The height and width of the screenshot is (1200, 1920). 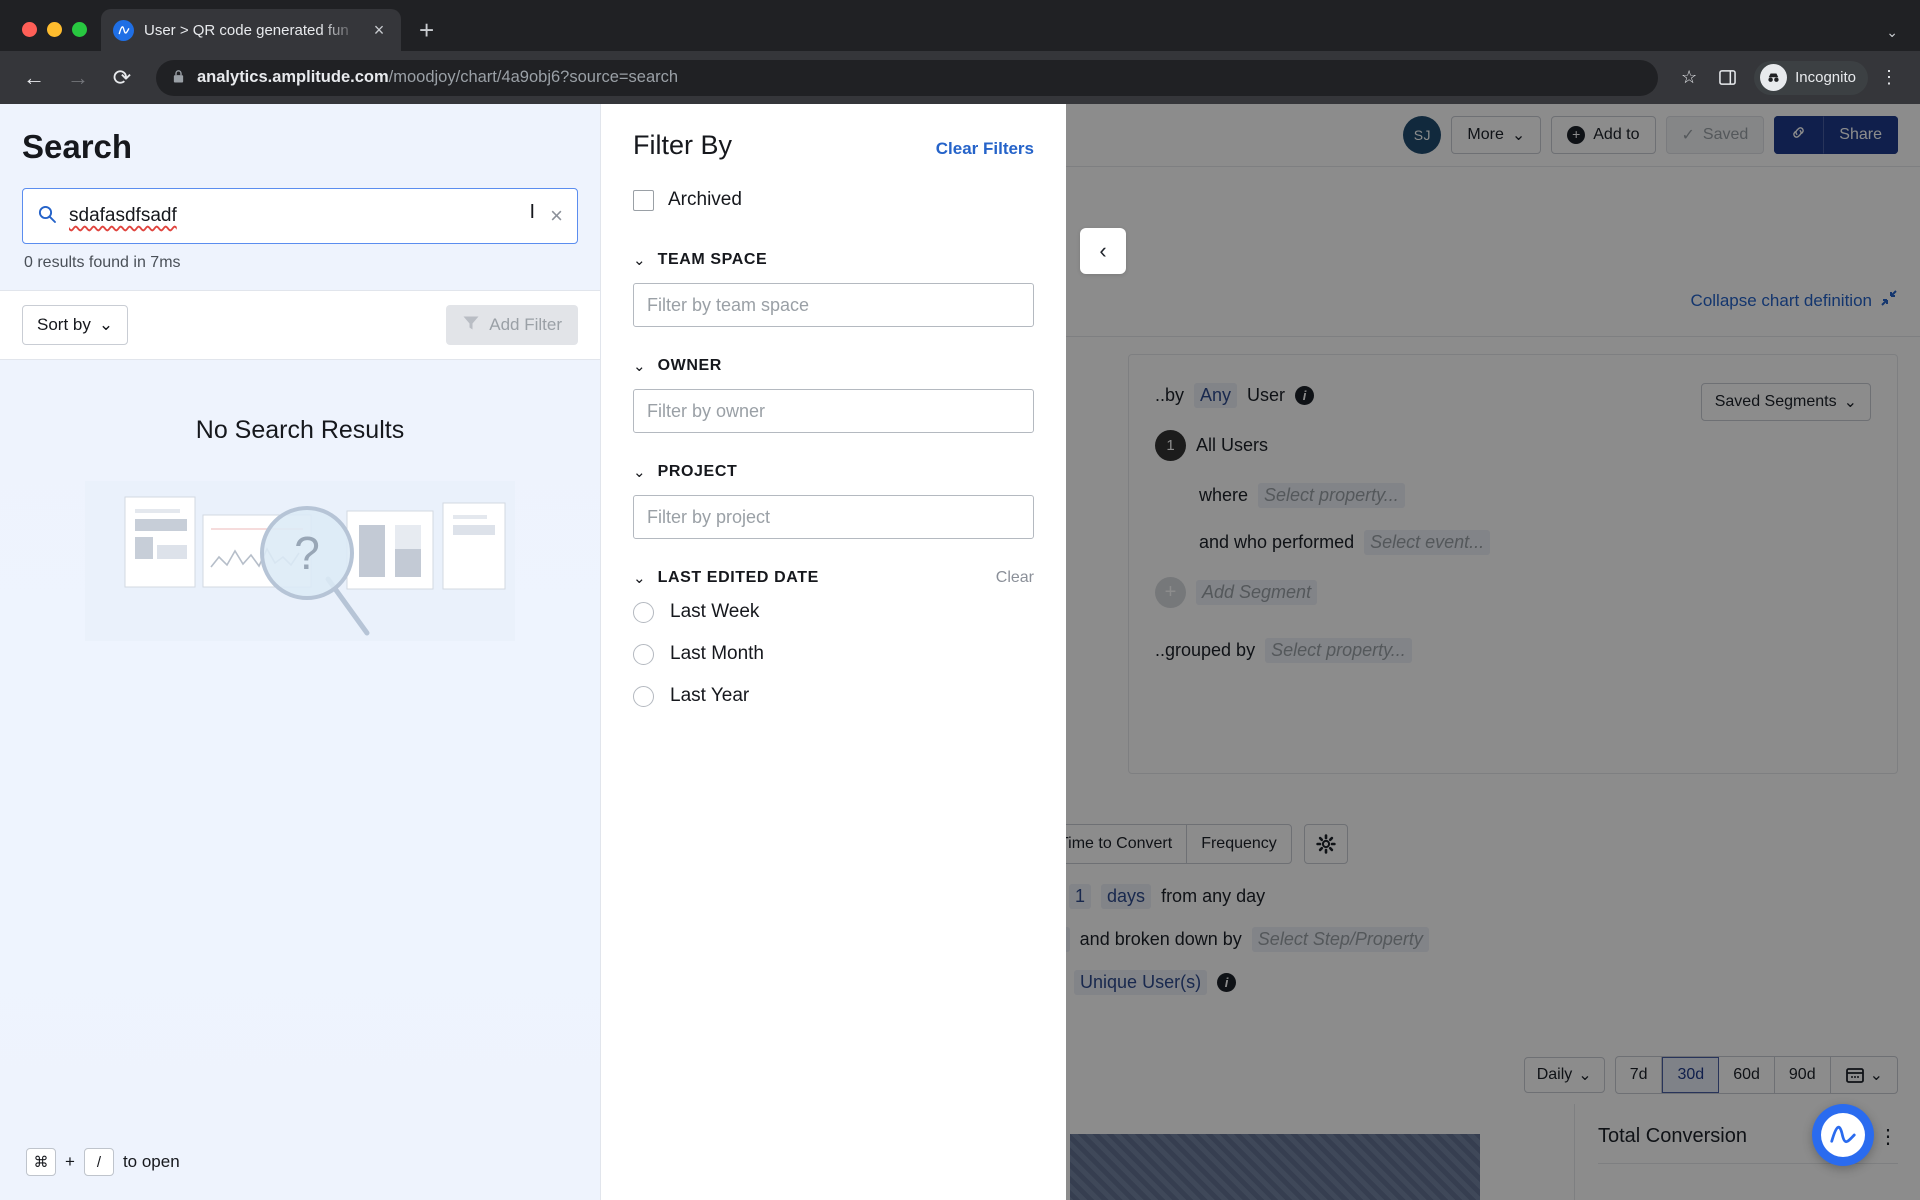 I want to click on incognito-label: Incognito, so click(x=1825, y=77).